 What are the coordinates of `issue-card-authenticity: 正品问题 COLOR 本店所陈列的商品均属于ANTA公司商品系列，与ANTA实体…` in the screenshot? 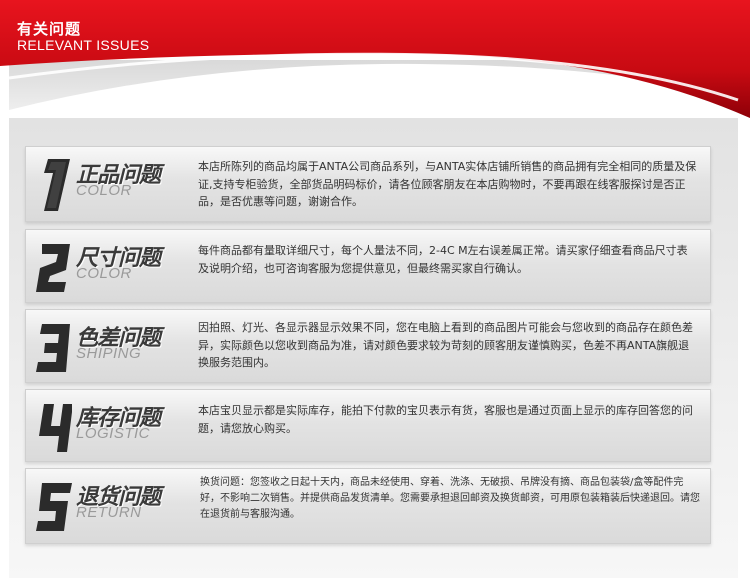 It's located at (368, 184).